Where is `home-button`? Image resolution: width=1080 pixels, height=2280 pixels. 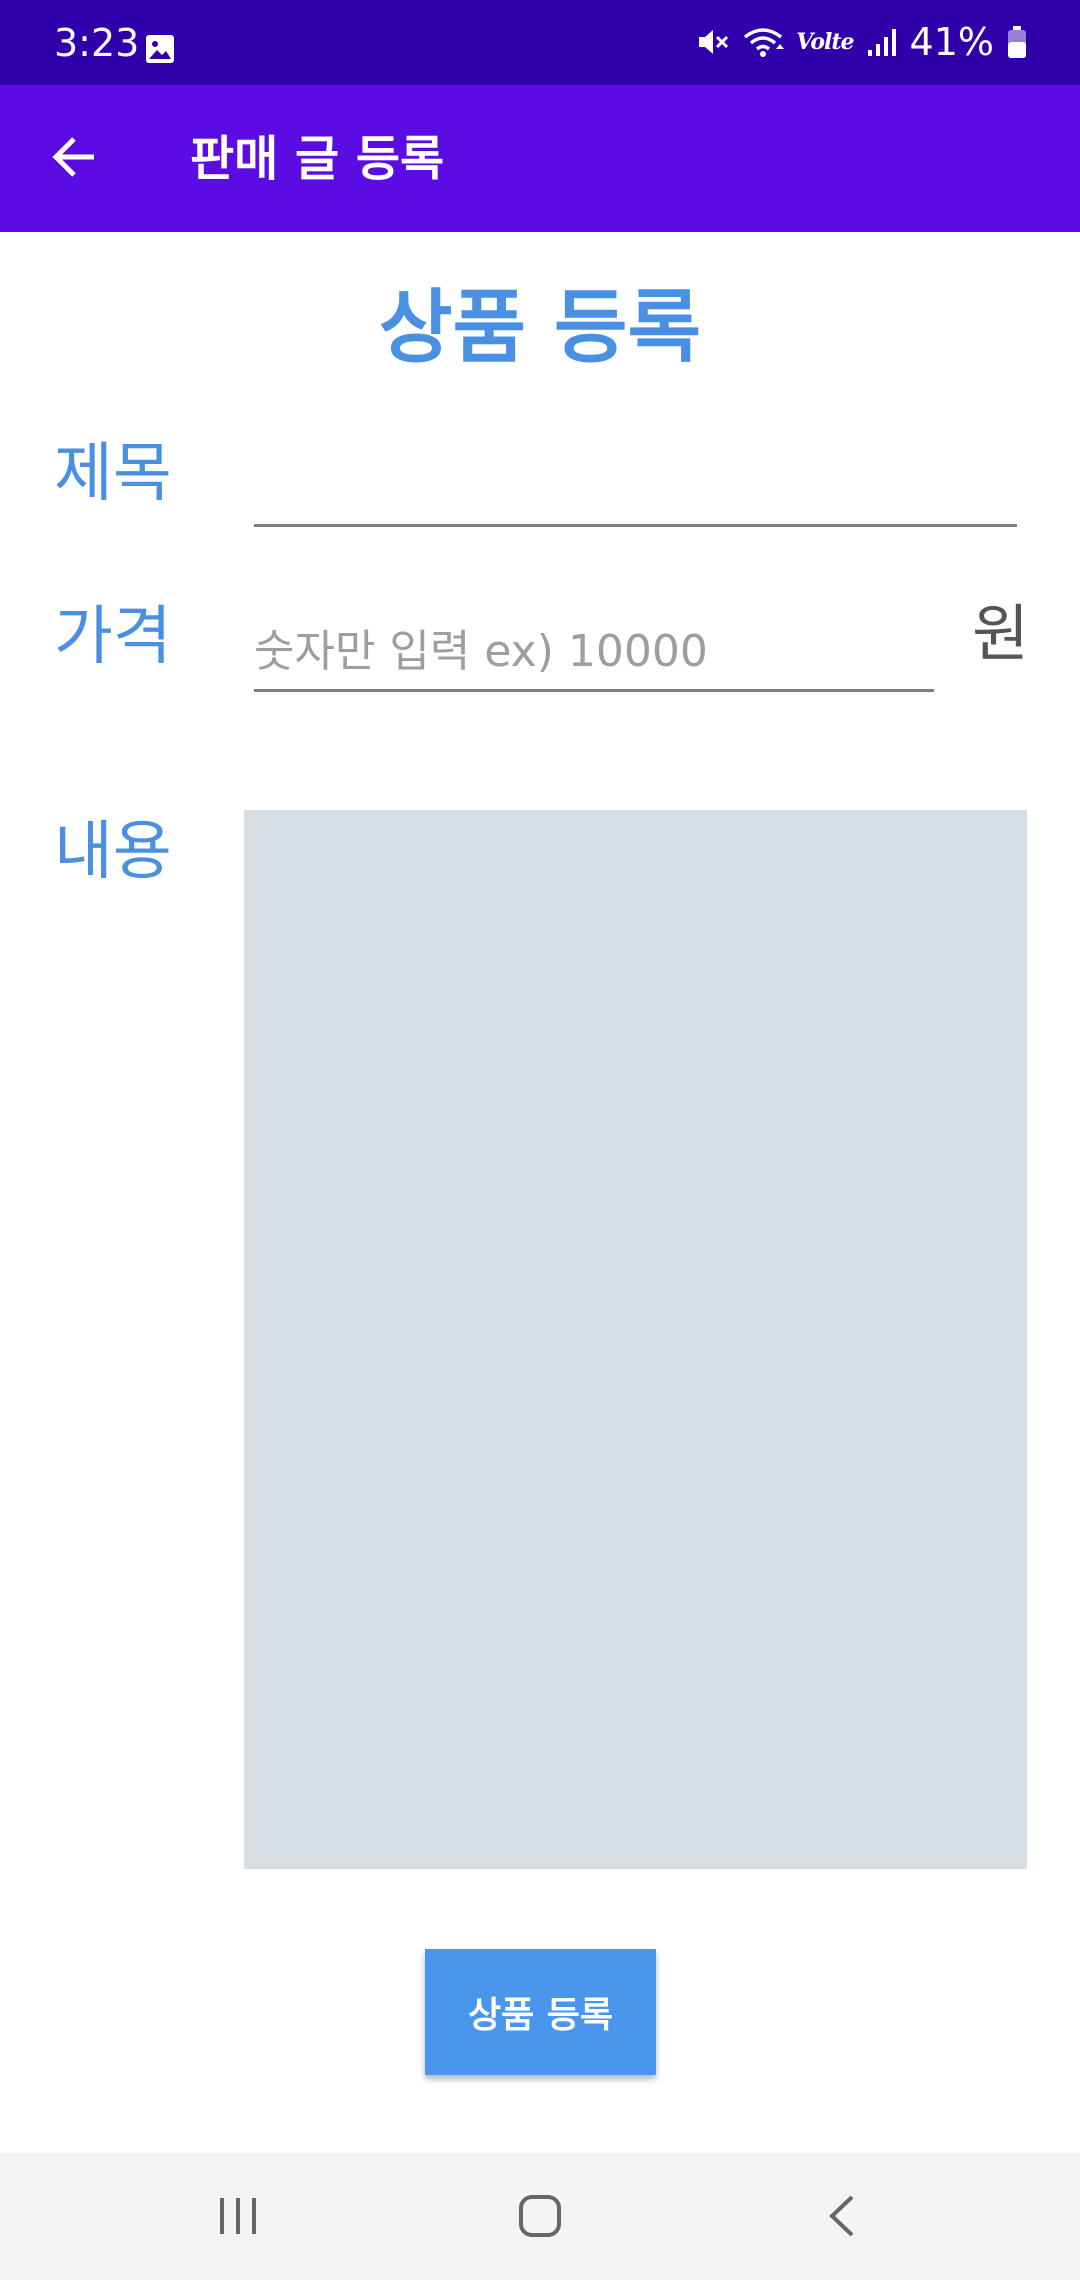 home-button is located at coordinates (540, 2218).